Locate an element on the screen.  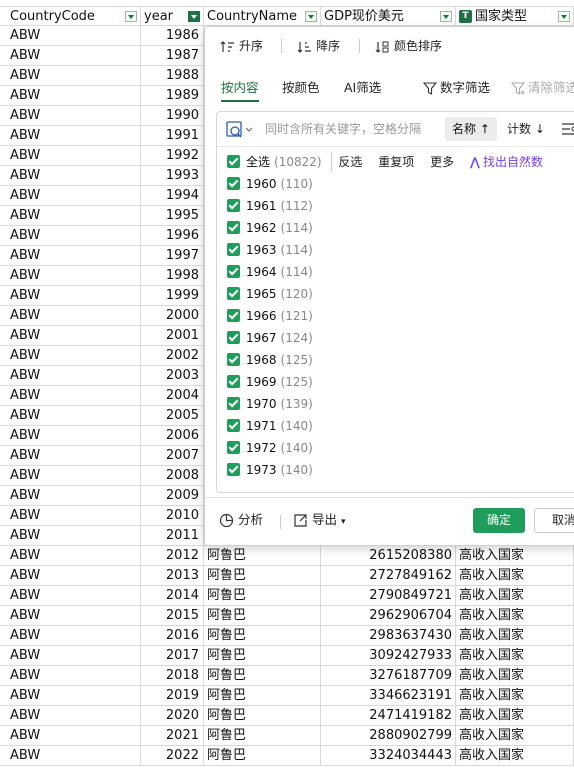
filter-dropdown-button-active is located at coordinates (194, 16).